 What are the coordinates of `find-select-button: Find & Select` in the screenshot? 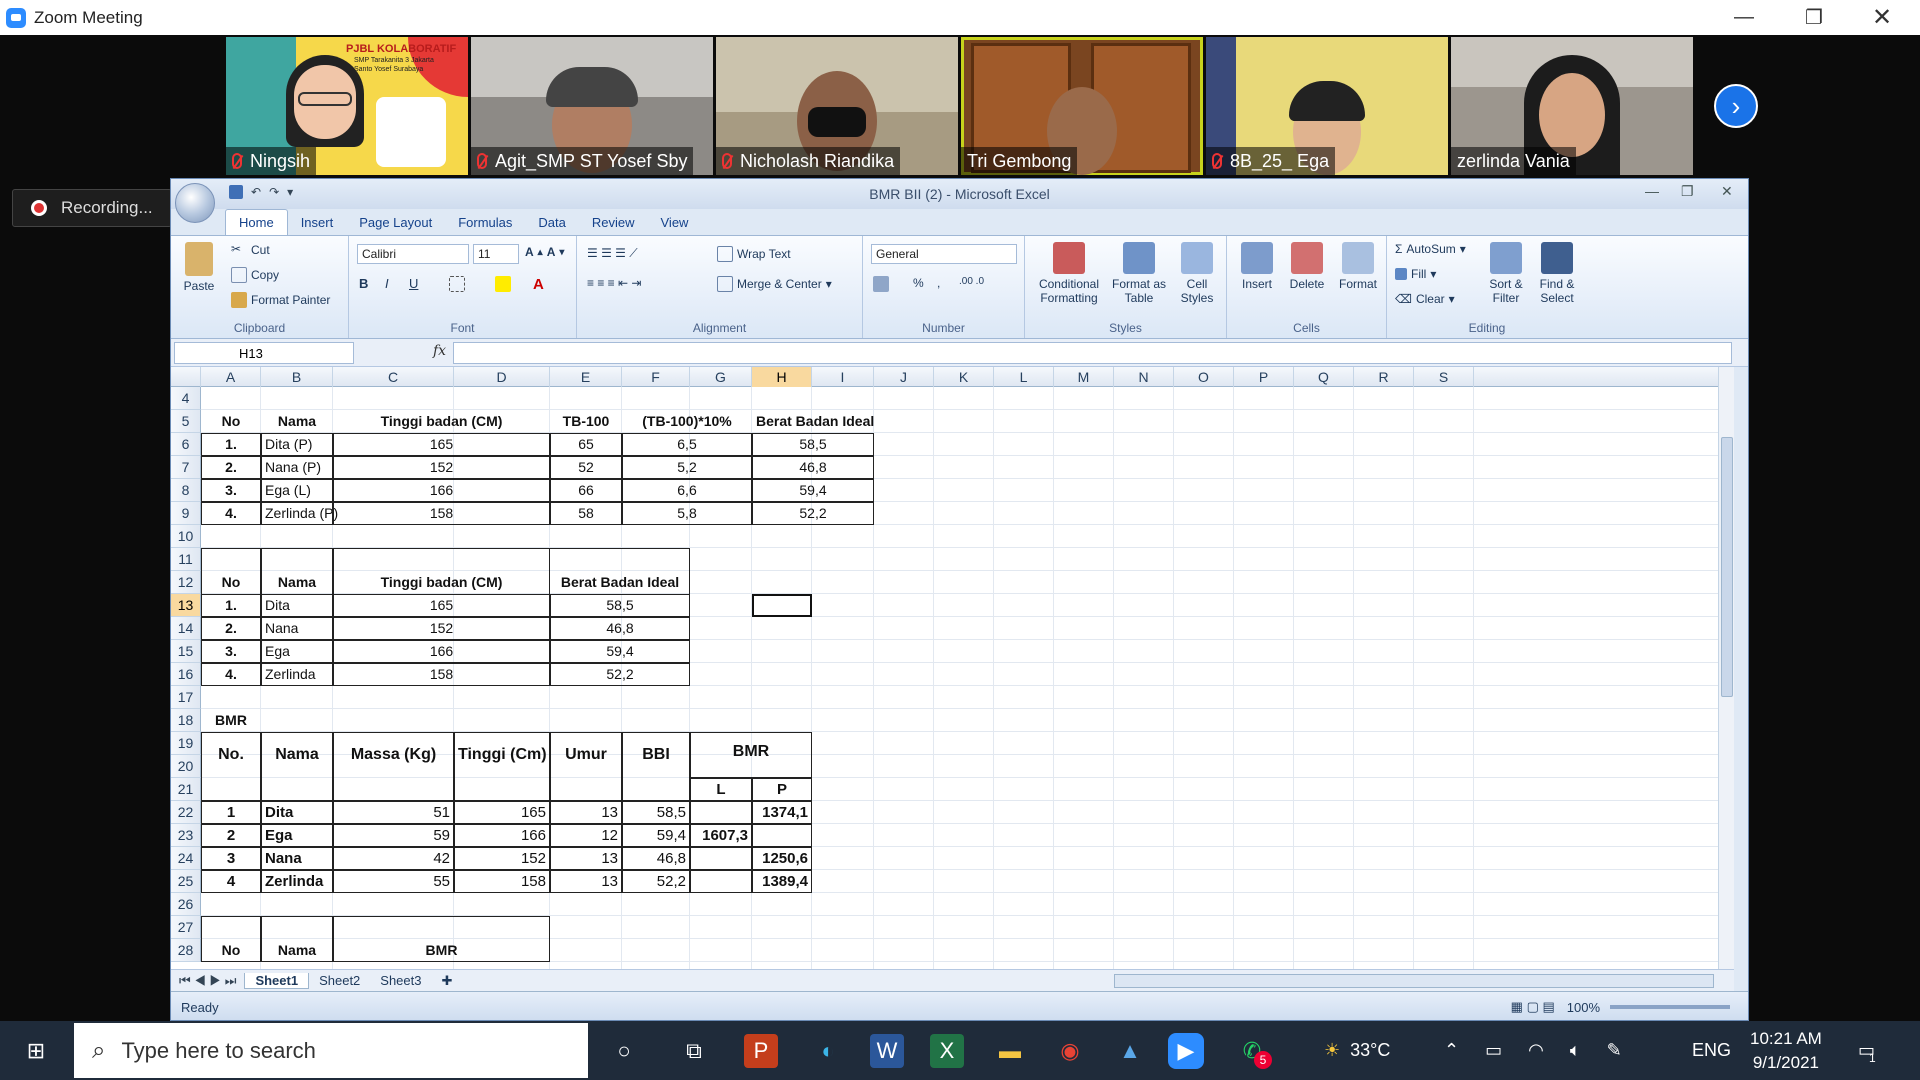 It's located at (1557, 273).